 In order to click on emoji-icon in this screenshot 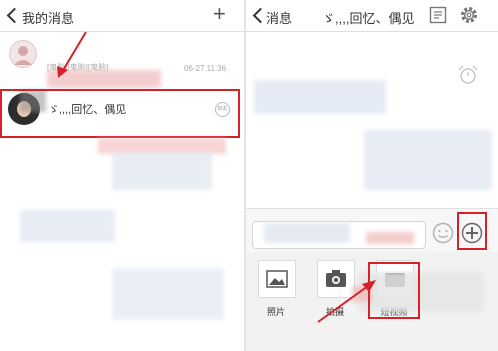, I will do `click(443, 233)`.